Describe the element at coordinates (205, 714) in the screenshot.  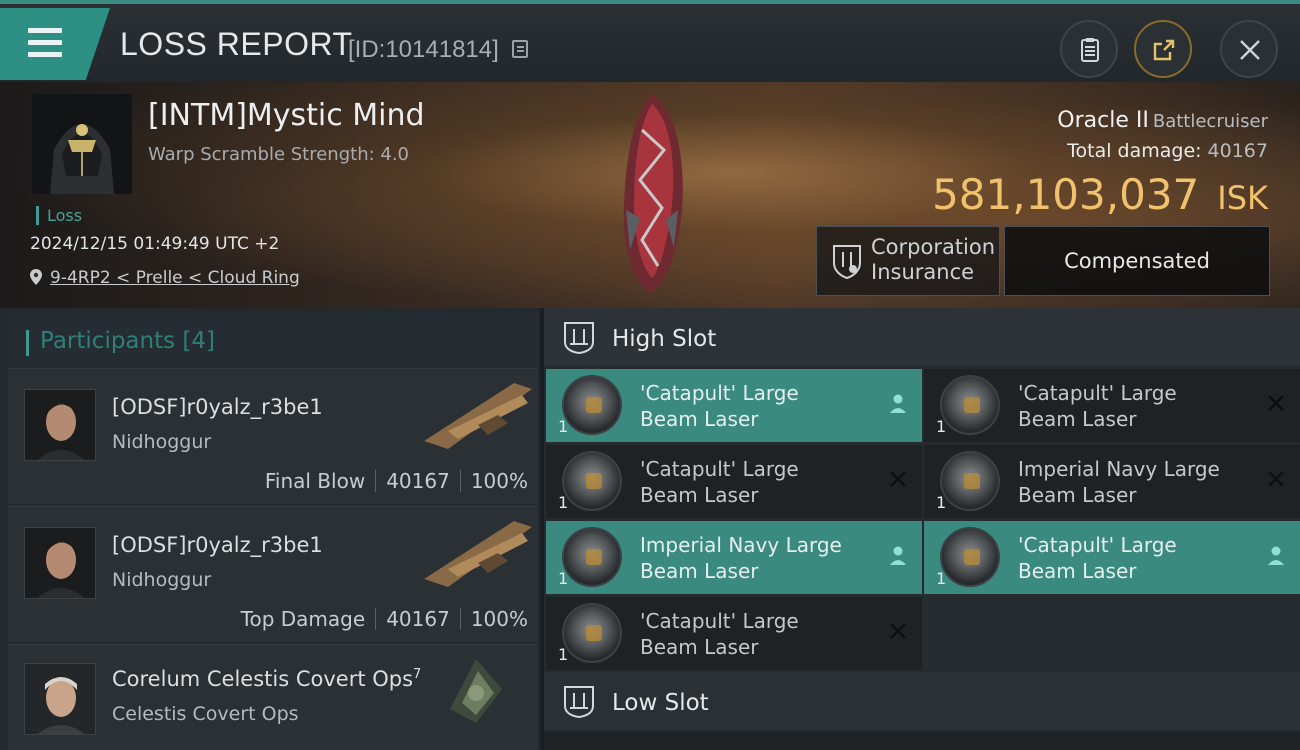
I see `participant-ship: Celestis Covert Ops` at that location.